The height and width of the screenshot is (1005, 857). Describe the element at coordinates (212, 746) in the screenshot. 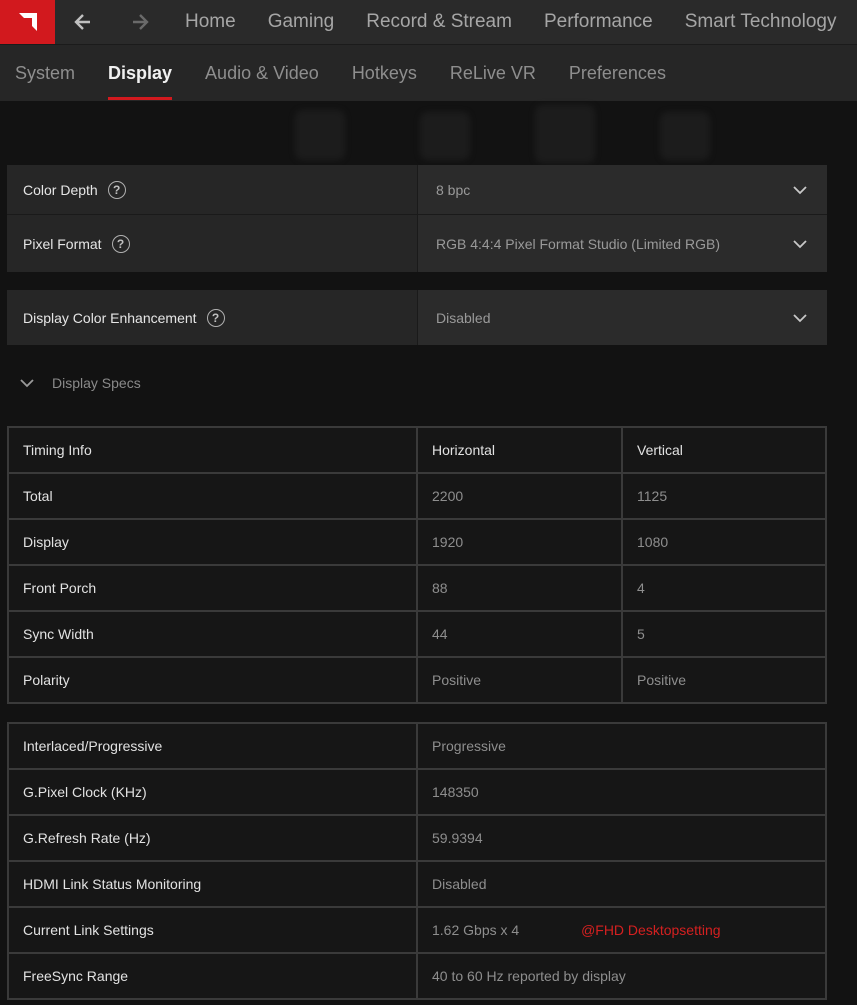

I see `table-cell: Interlaced/Progressive` at that location.